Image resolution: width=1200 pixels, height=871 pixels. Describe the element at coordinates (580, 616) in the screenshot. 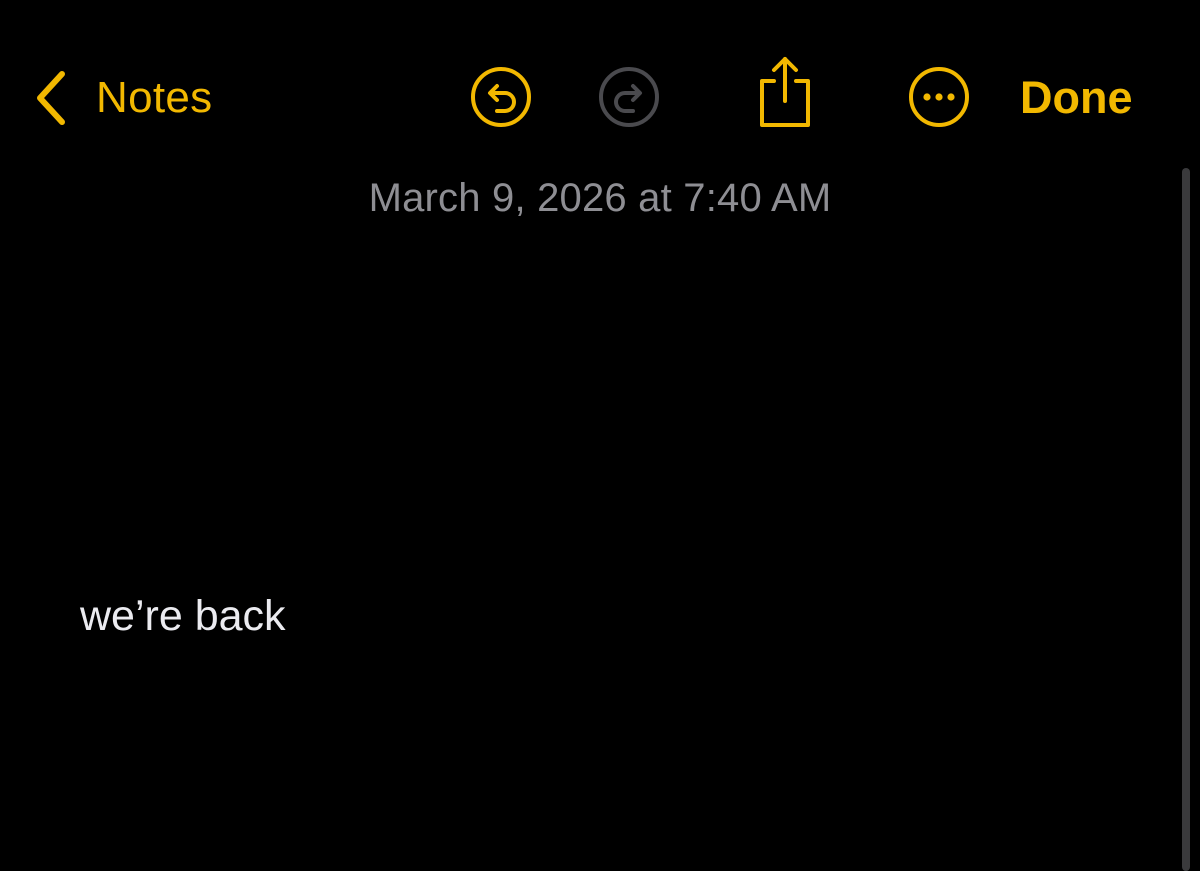

I see `note-body-text: we’re back` at that location.